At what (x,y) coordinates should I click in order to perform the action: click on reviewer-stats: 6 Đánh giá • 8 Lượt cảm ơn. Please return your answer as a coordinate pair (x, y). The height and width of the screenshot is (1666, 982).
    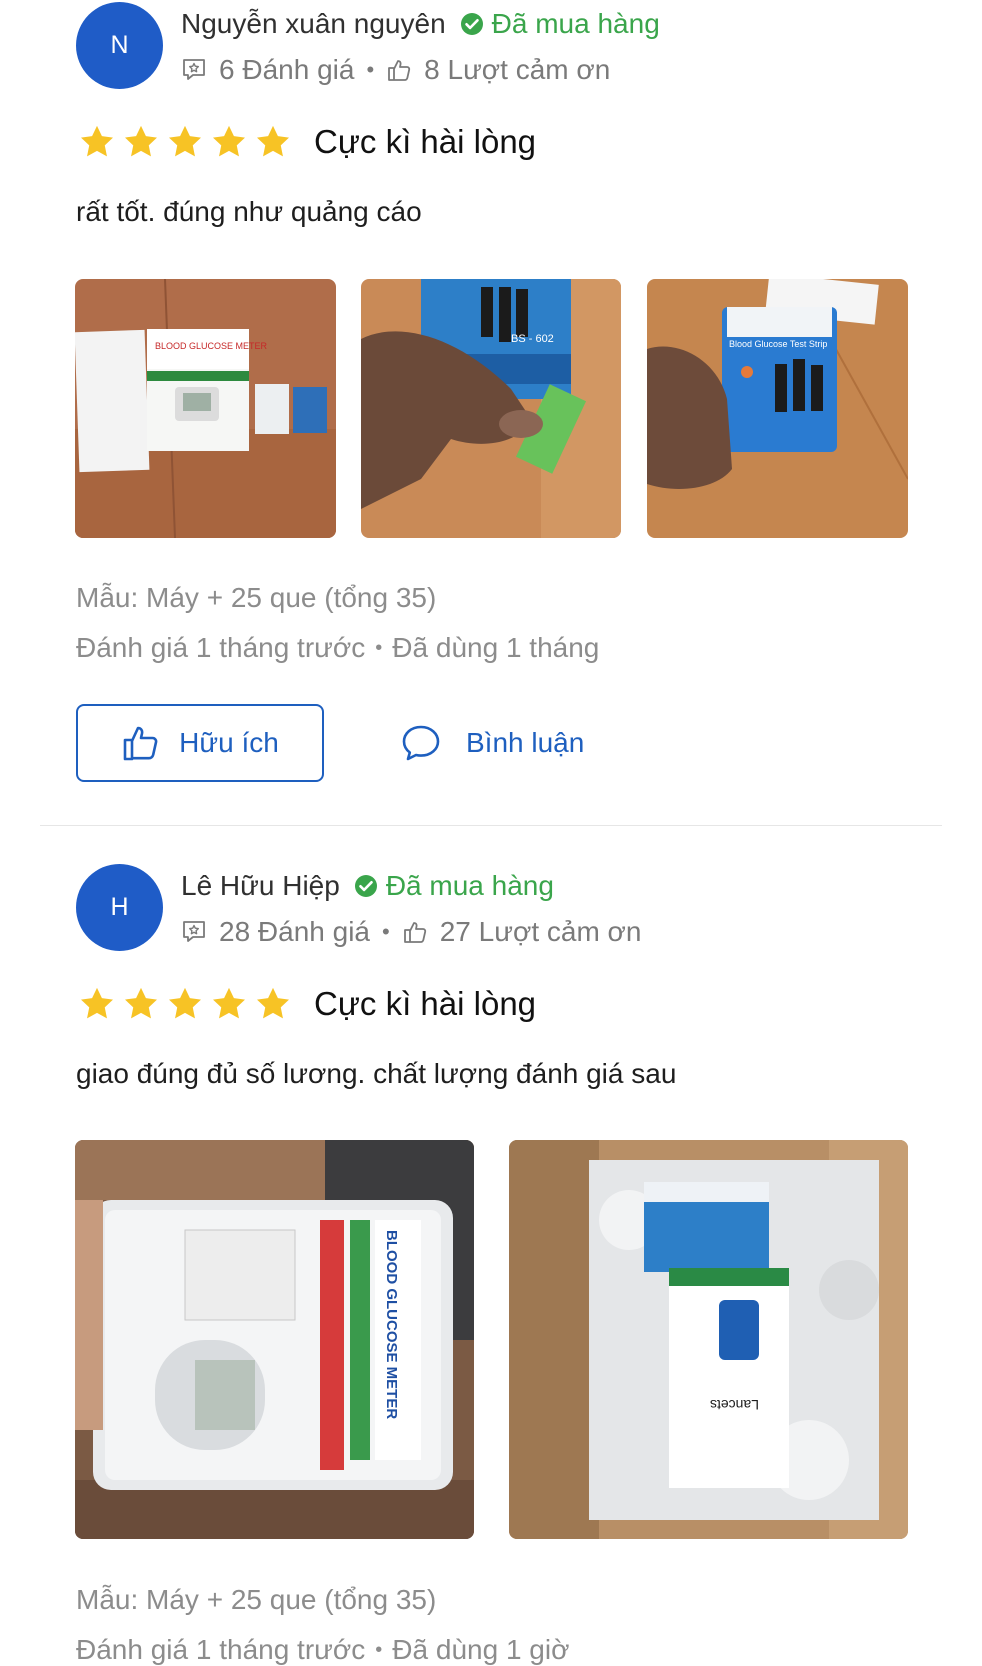
    Looking at the image, I should click on (395, 70).